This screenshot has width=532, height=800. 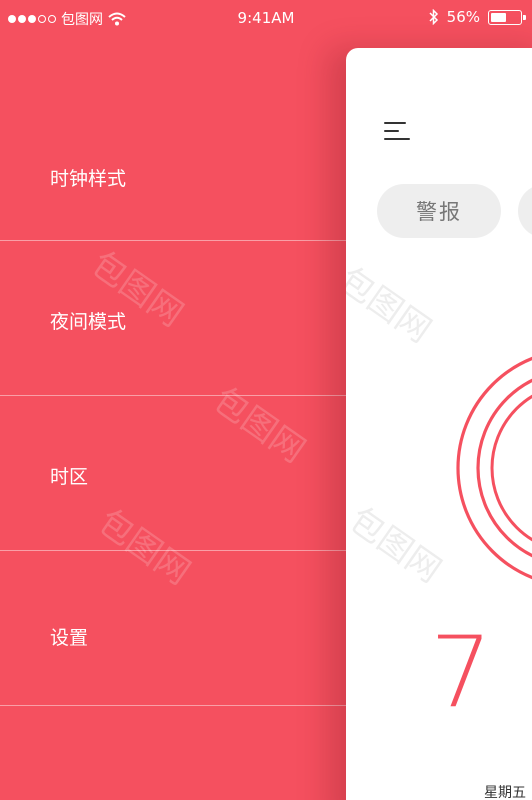 I want to click on battery-percent: 56%, so click(x=463, y=17).